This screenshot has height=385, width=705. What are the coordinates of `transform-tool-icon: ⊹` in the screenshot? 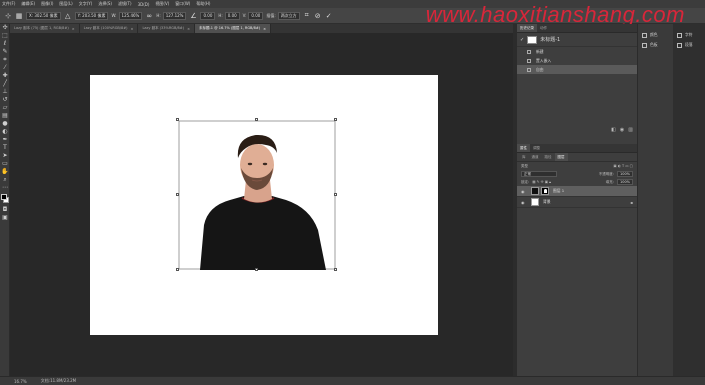 It's located at (8, 16).